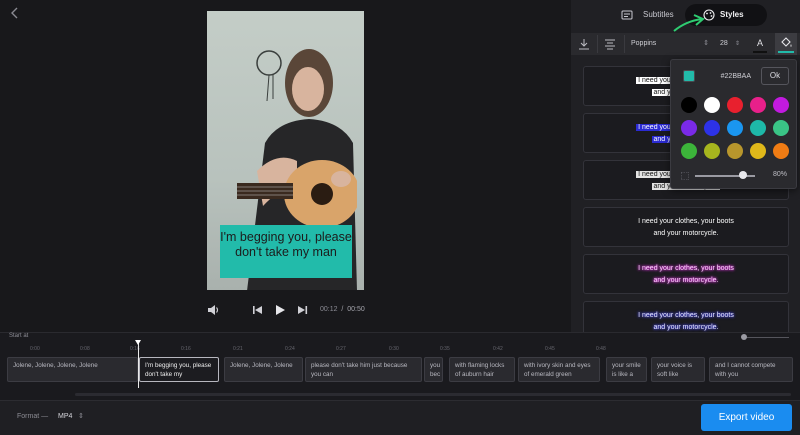 This screenshot has height=435, width=800. I want to click on playhead, so click(138, 364).